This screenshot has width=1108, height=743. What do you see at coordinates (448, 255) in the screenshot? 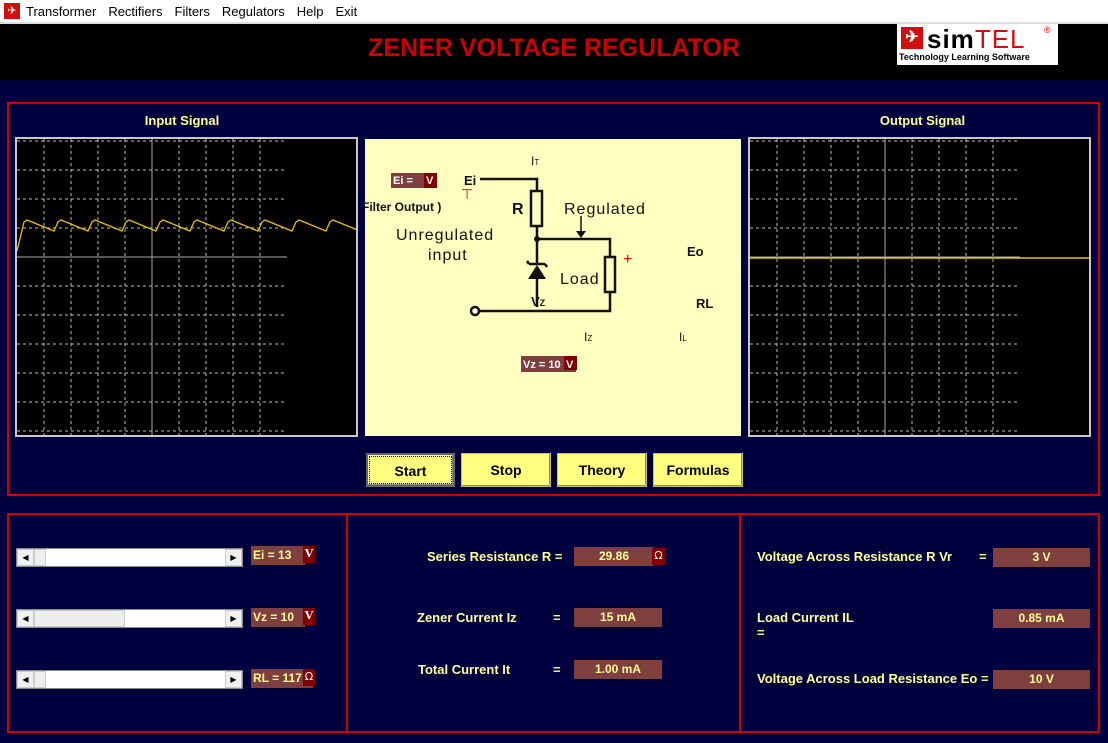
I see `input-label: input` at bounding box center [448, 255].